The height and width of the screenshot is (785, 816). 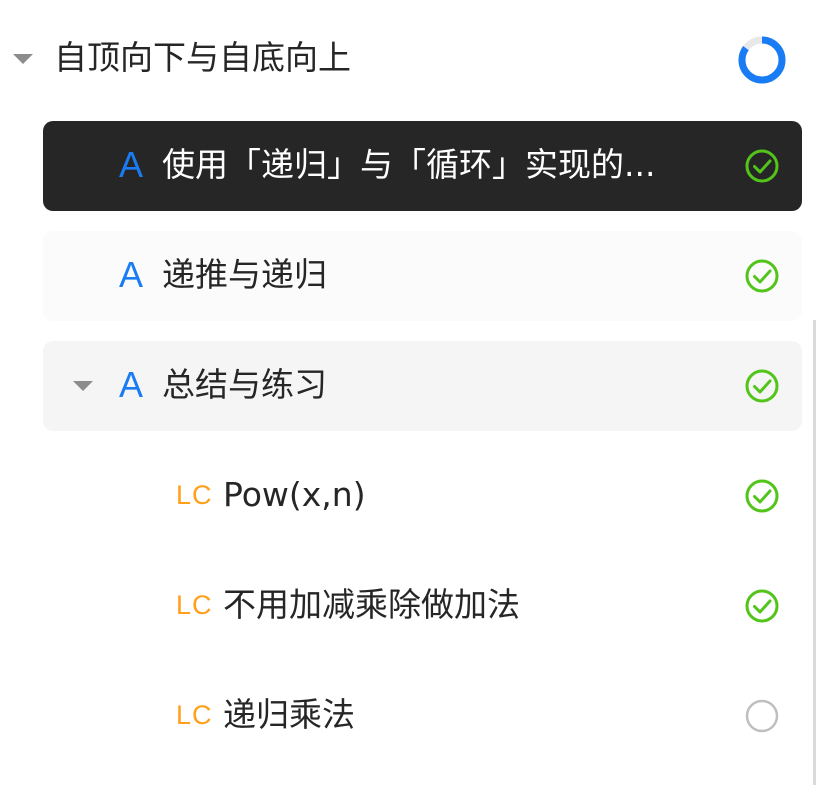 I want to click on list-item-add-without-operators: LC 不用加减乘除做加法, so click(x=422, y=606).